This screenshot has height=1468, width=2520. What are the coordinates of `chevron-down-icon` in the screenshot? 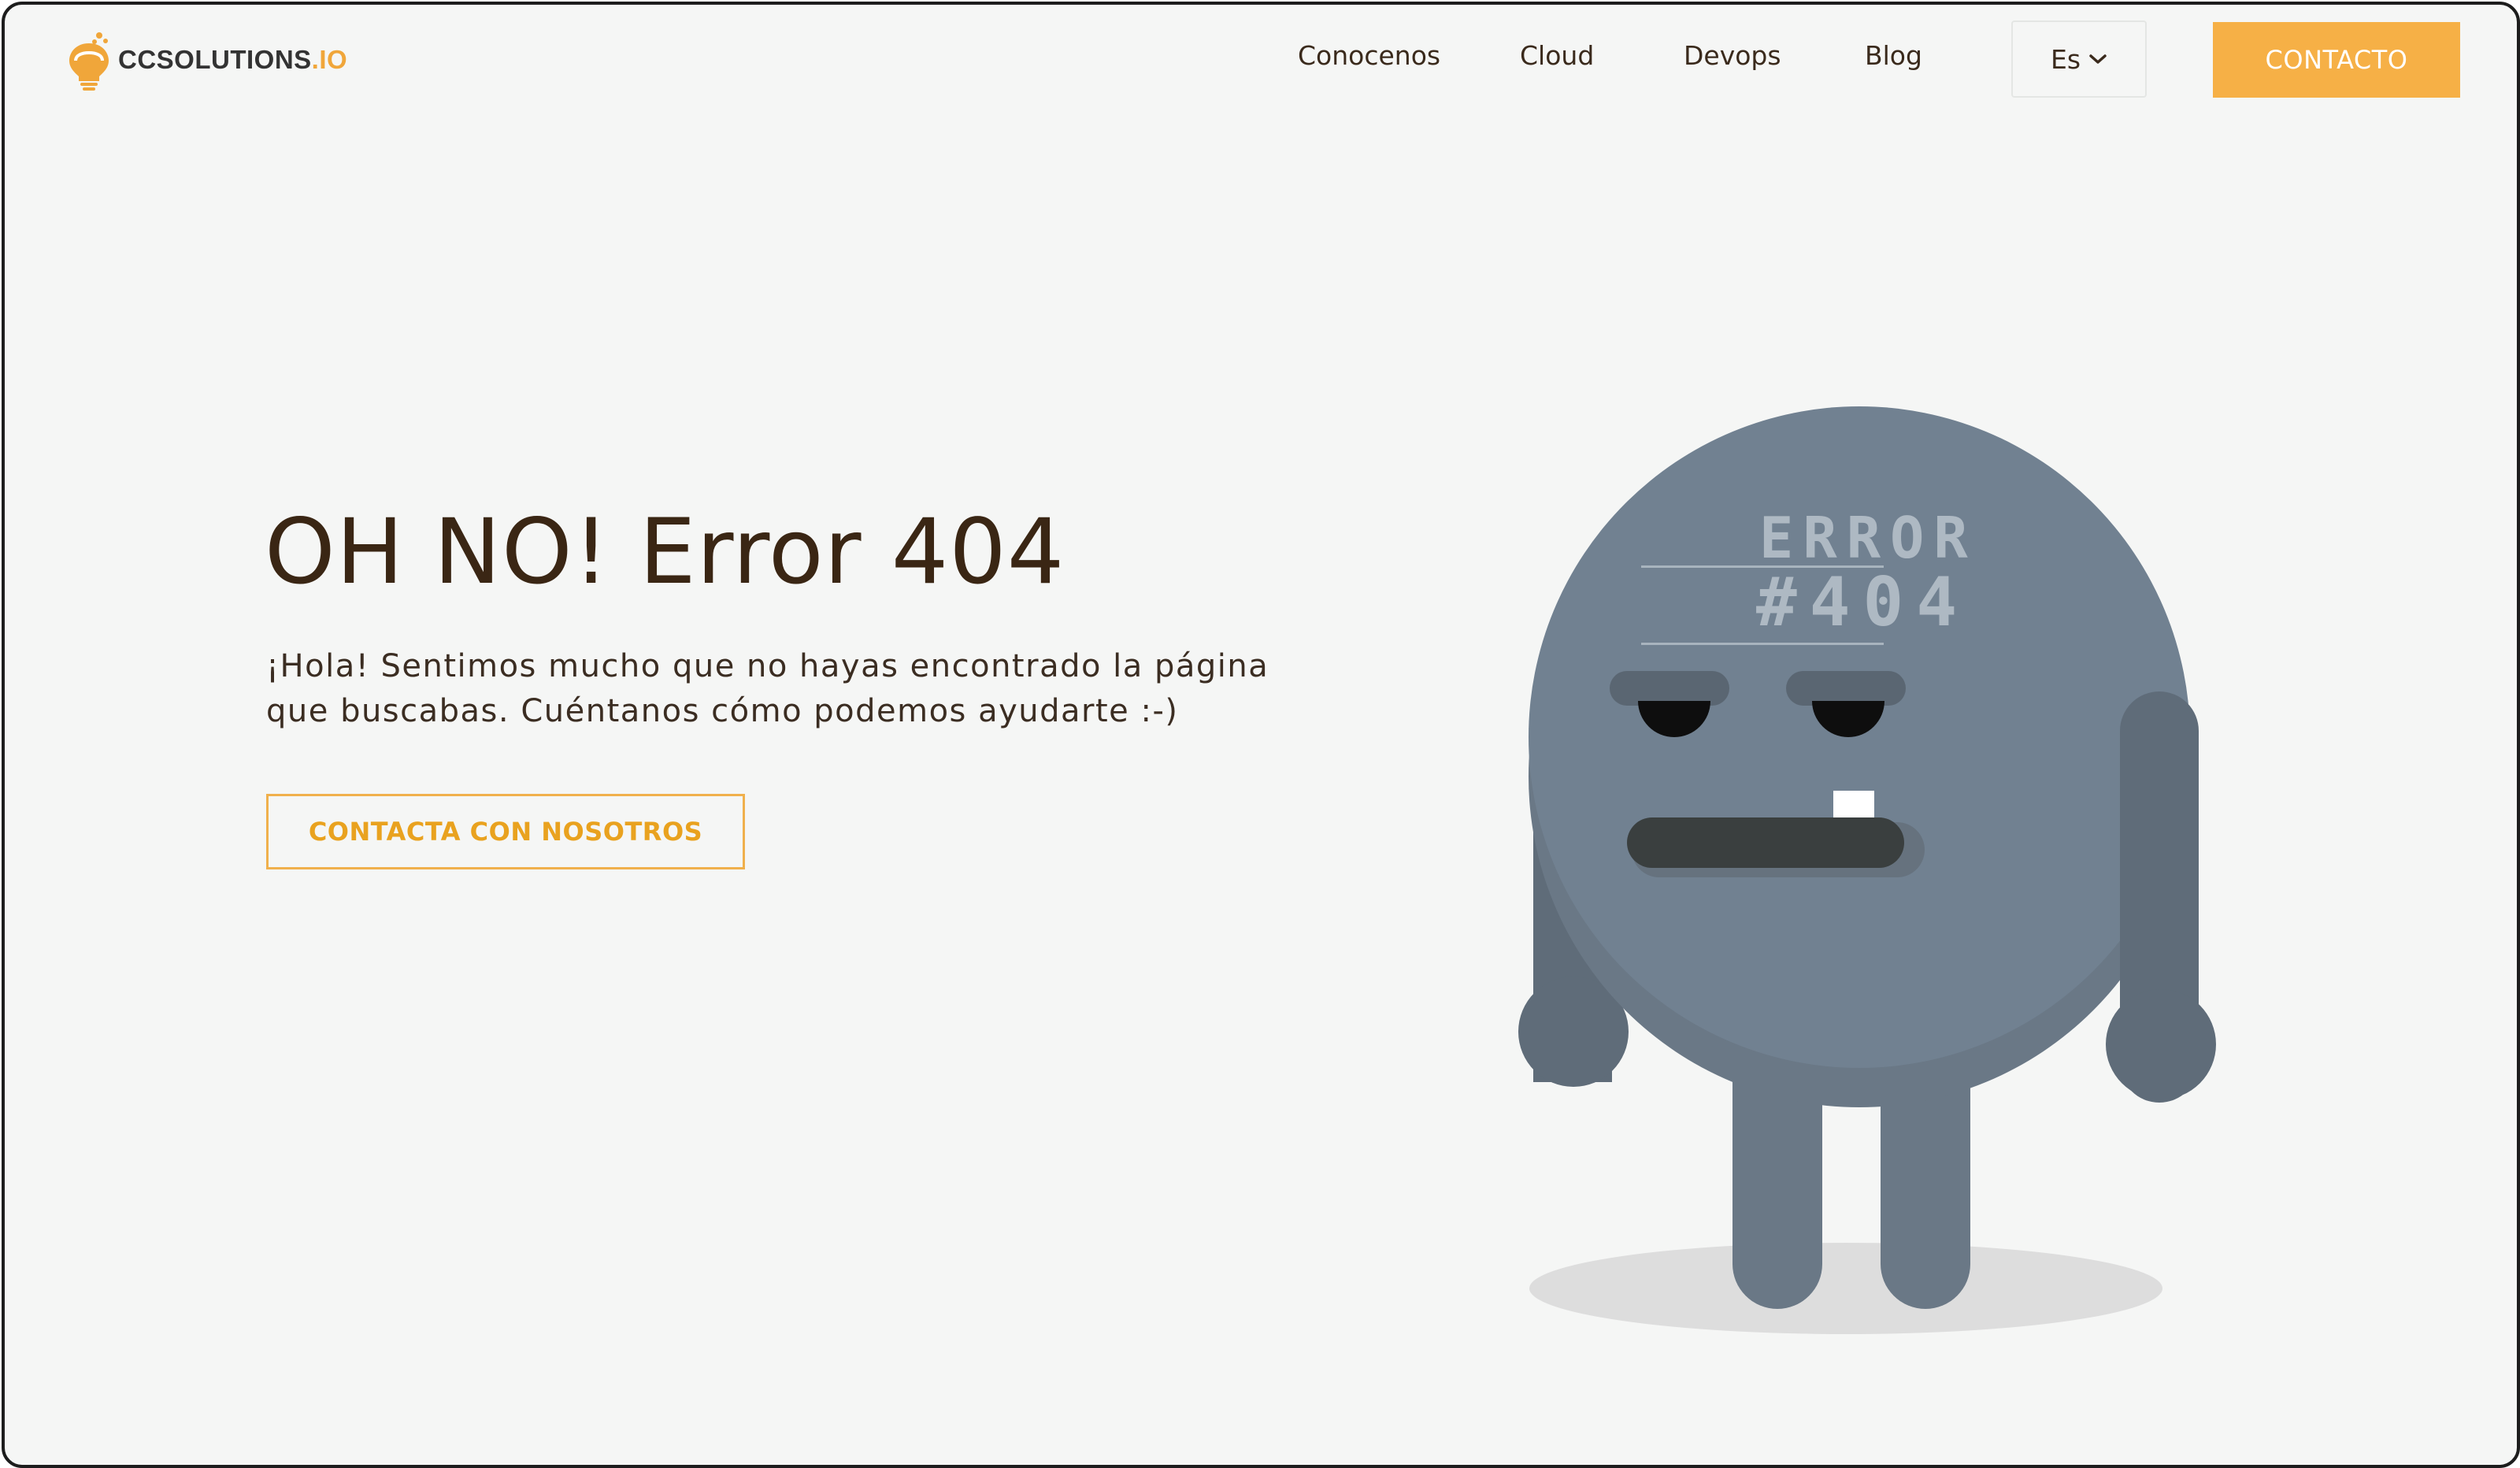 It's located at (2098, 59).